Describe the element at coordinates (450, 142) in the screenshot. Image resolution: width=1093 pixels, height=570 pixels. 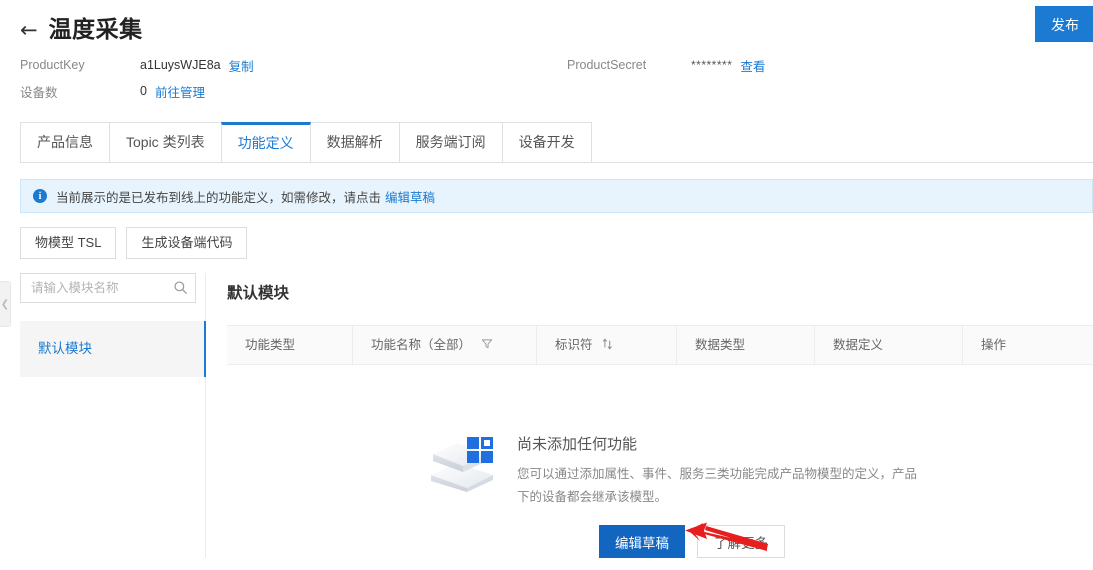
I see `tab-server-subscription: 服务端订阅` at that location.